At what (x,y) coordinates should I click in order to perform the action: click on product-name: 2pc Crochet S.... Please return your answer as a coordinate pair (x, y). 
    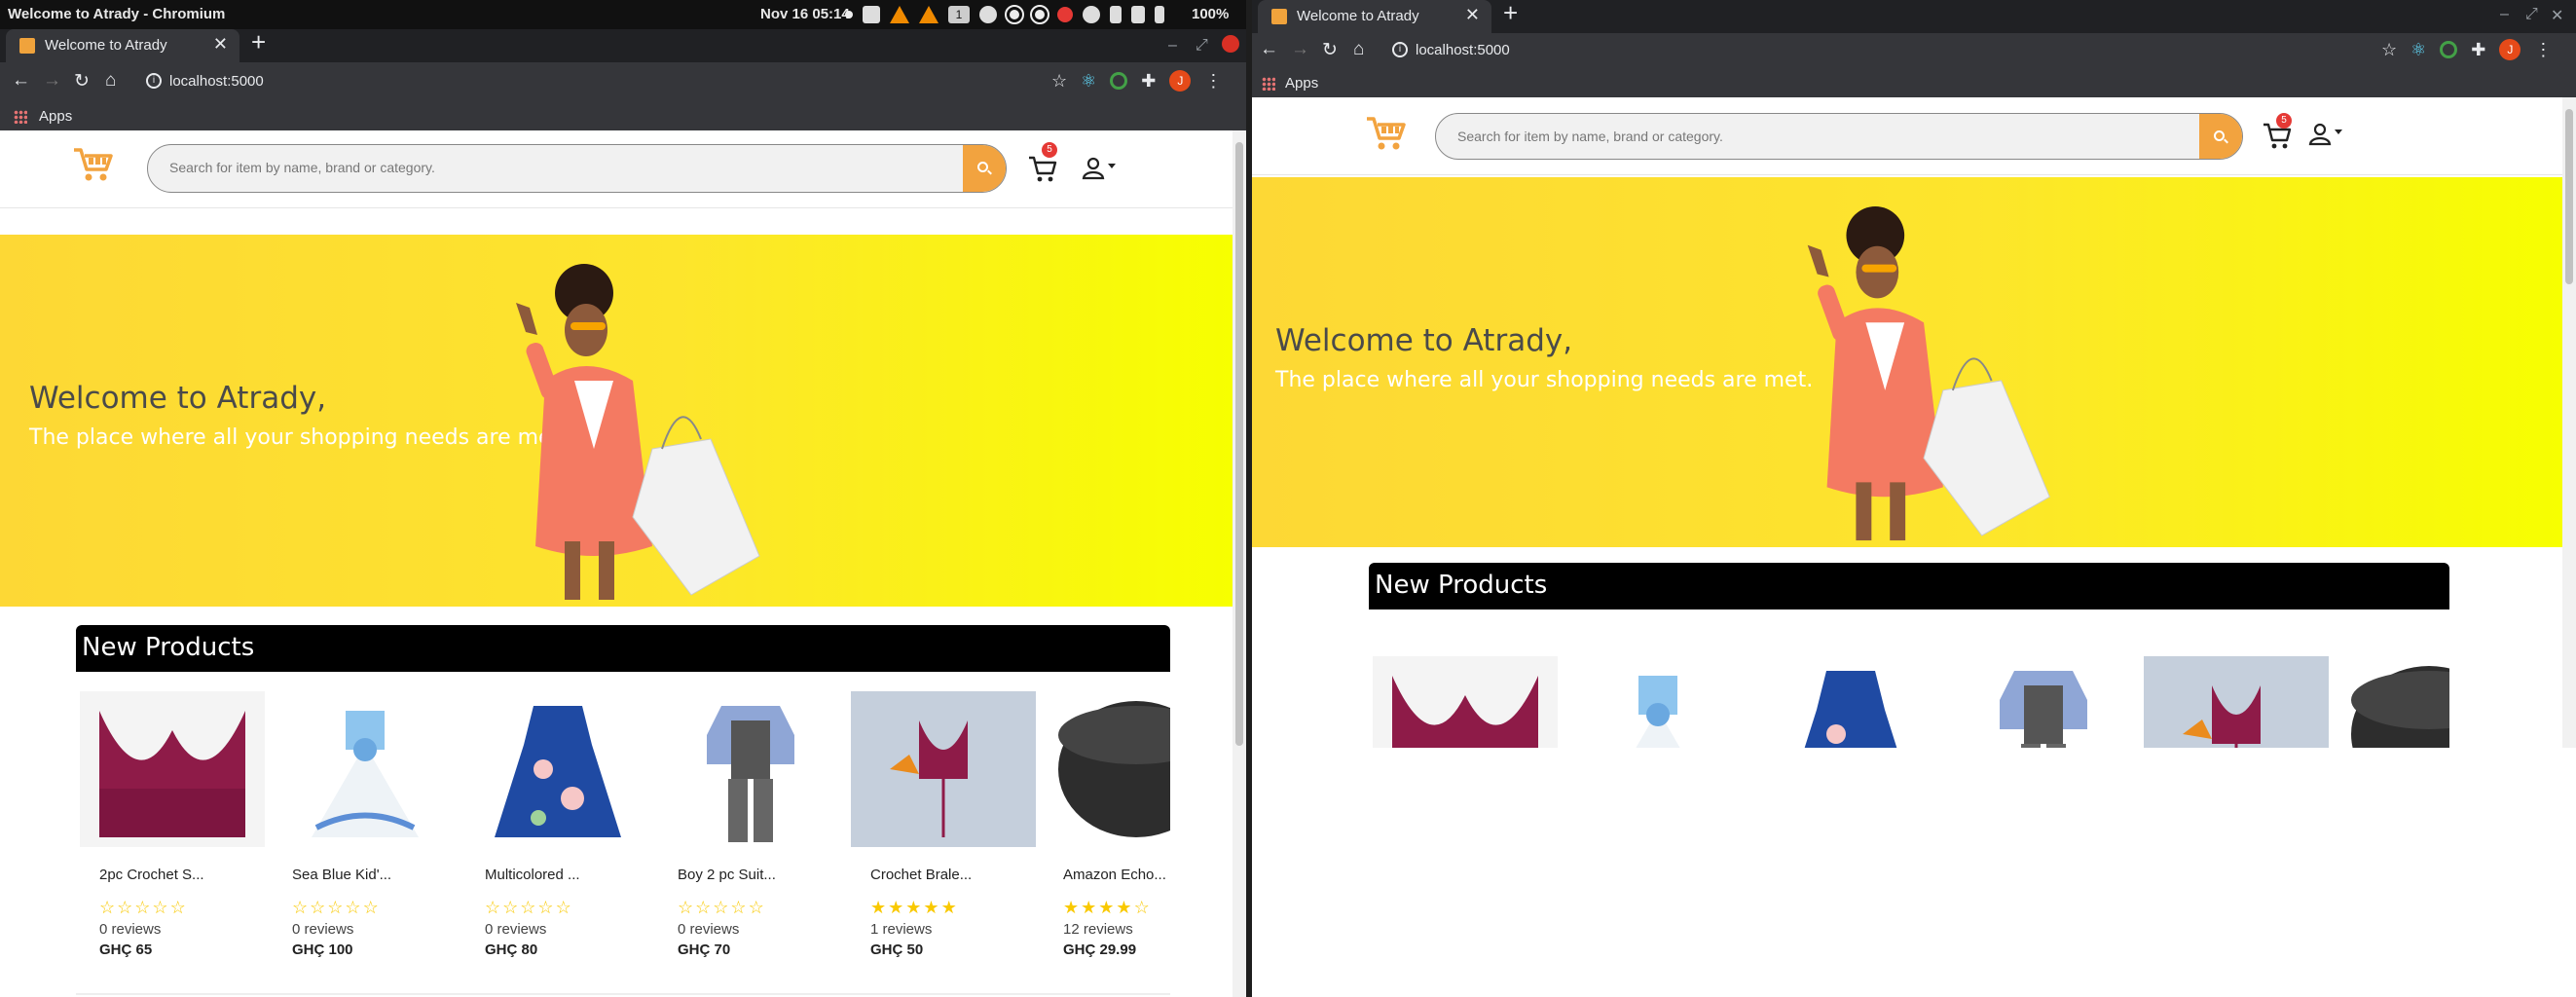
    Looking at the image, I should click on (151, 875).